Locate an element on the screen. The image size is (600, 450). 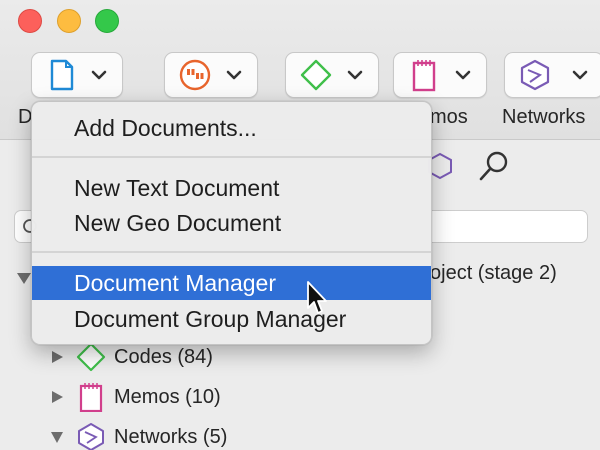
memos-toolbar-button is located at coordinates (440, 75).